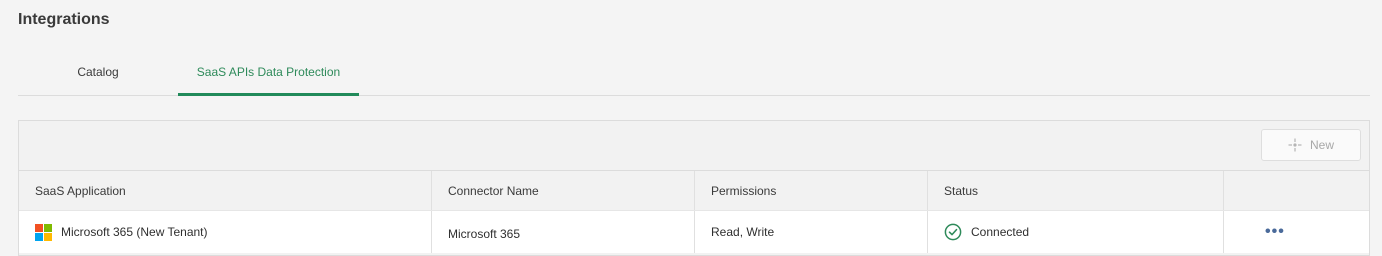 The width and height of the screenshot is (1382, 256). Describe the element at coordinates (1000, 232) in the screenshot. I see `status-text: Connected` at that location.